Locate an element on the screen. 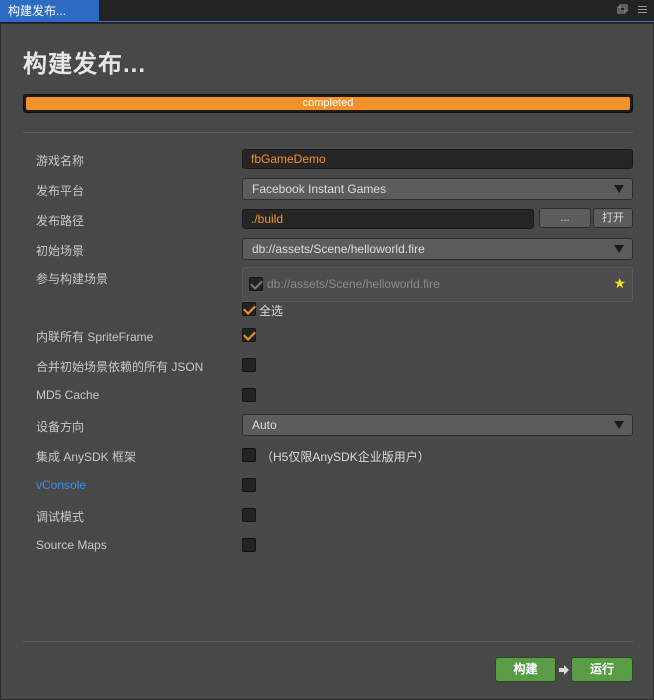 This screenshot has width=654, height=700. platform-label: 发布平台 is located at coordinates (60, 191).